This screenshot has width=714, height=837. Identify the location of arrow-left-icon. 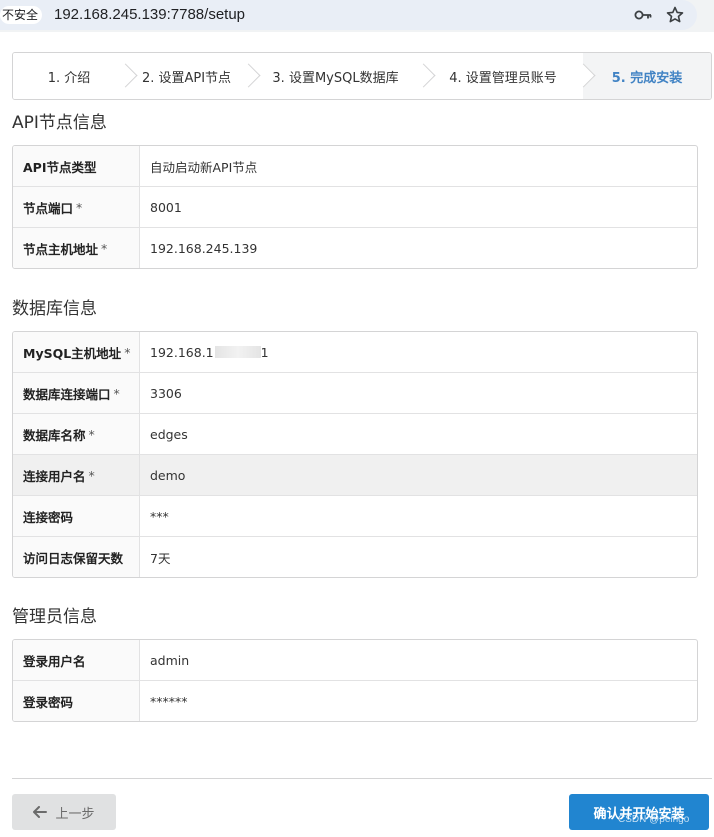
(40, 812).